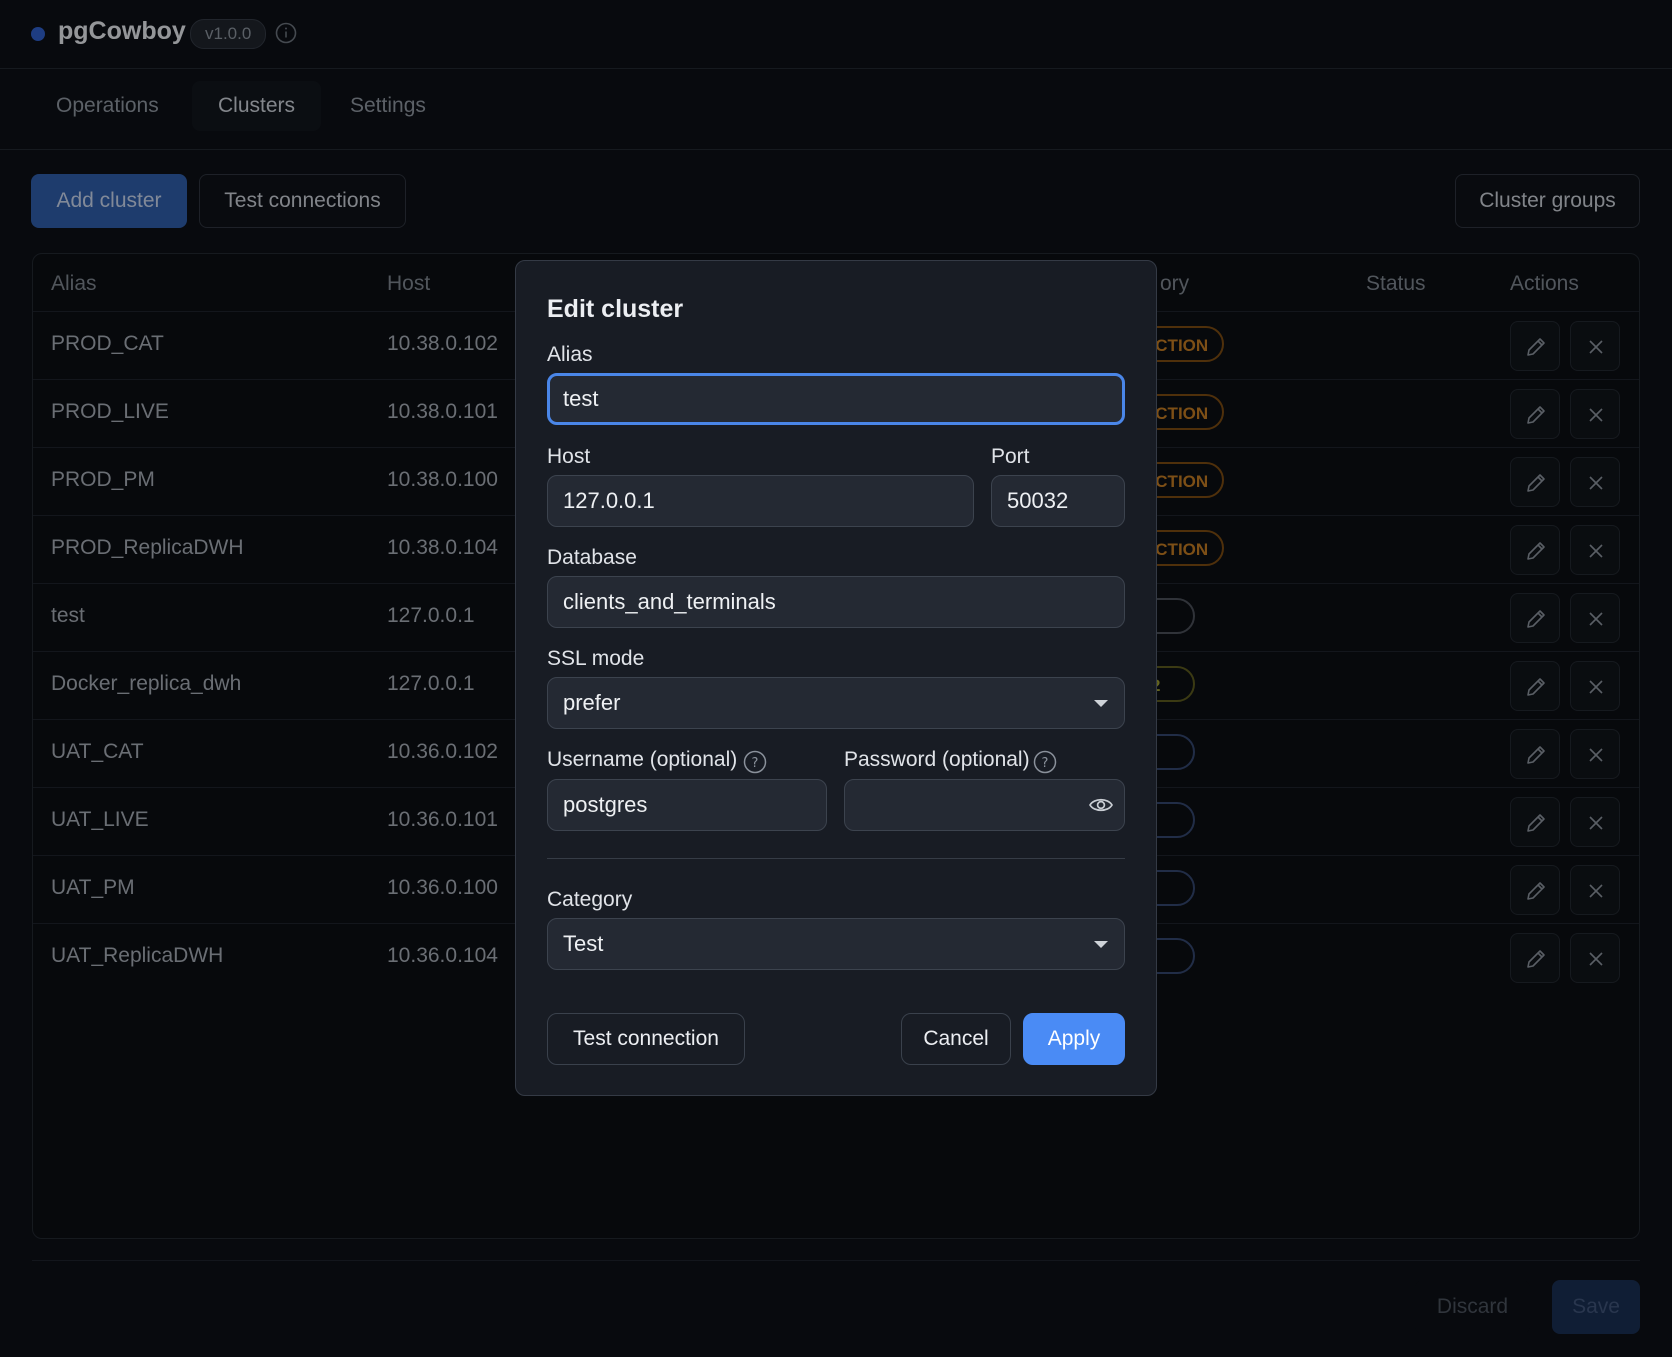 The height and width of the screenshot is (1357, 1672). Describe the element at coordinates (592, 557) in the screenshot. I see `database-label: Database` at that location.